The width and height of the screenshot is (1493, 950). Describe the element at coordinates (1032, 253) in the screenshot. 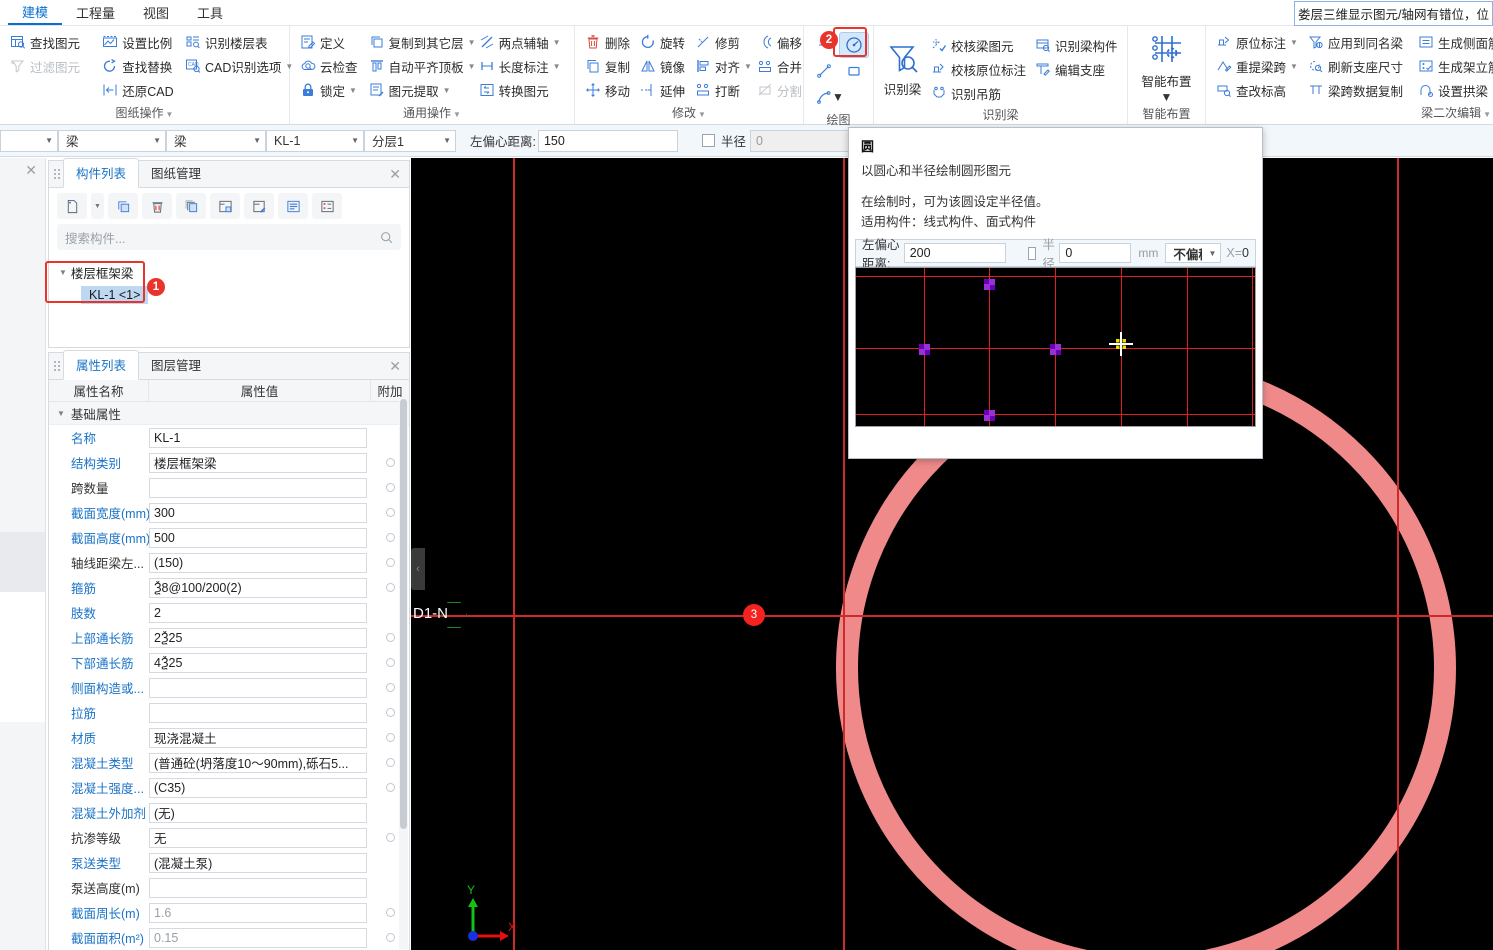

I see `tooltip-radius-checkbox` at that location.